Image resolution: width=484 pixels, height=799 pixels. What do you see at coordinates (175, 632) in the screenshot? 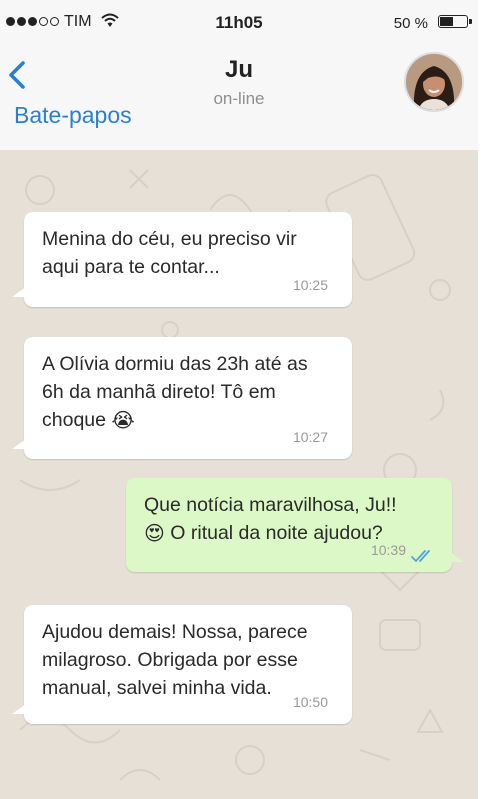
I see `message-text-line: Ajudou demais! Nossa, parece` at bounding box center [175, 632].